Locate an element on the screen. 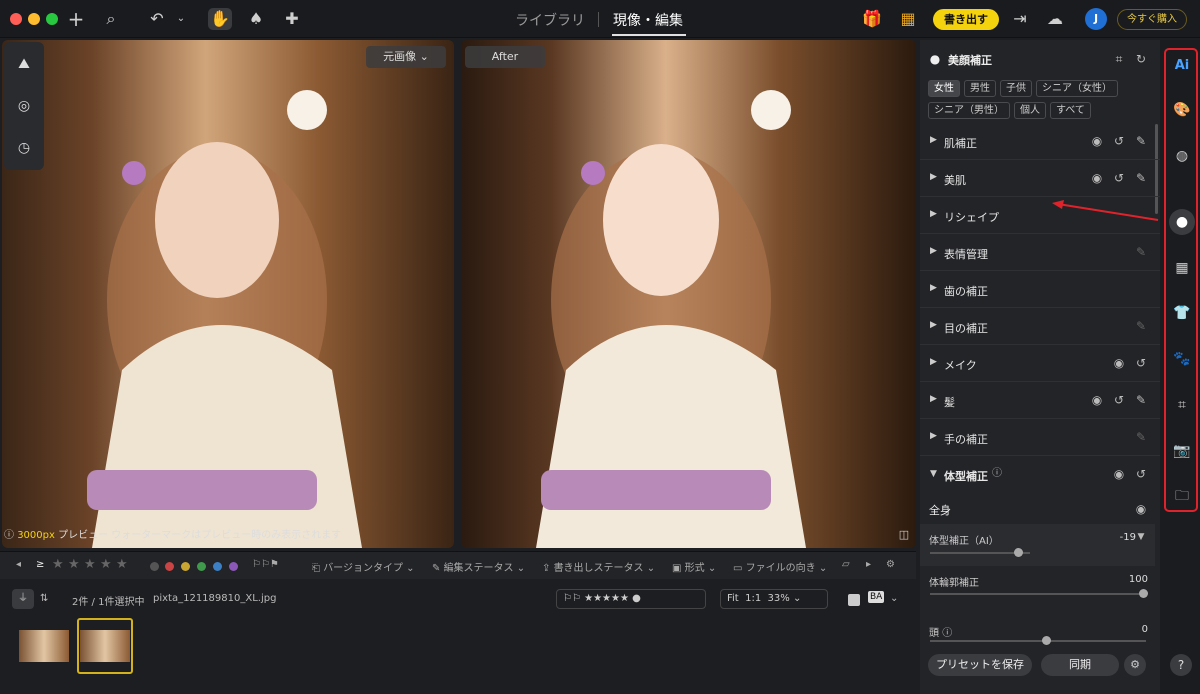 This screenshot has height=694, width=1200. filter-icon: ⏚ is located at coordinates (23, 599).